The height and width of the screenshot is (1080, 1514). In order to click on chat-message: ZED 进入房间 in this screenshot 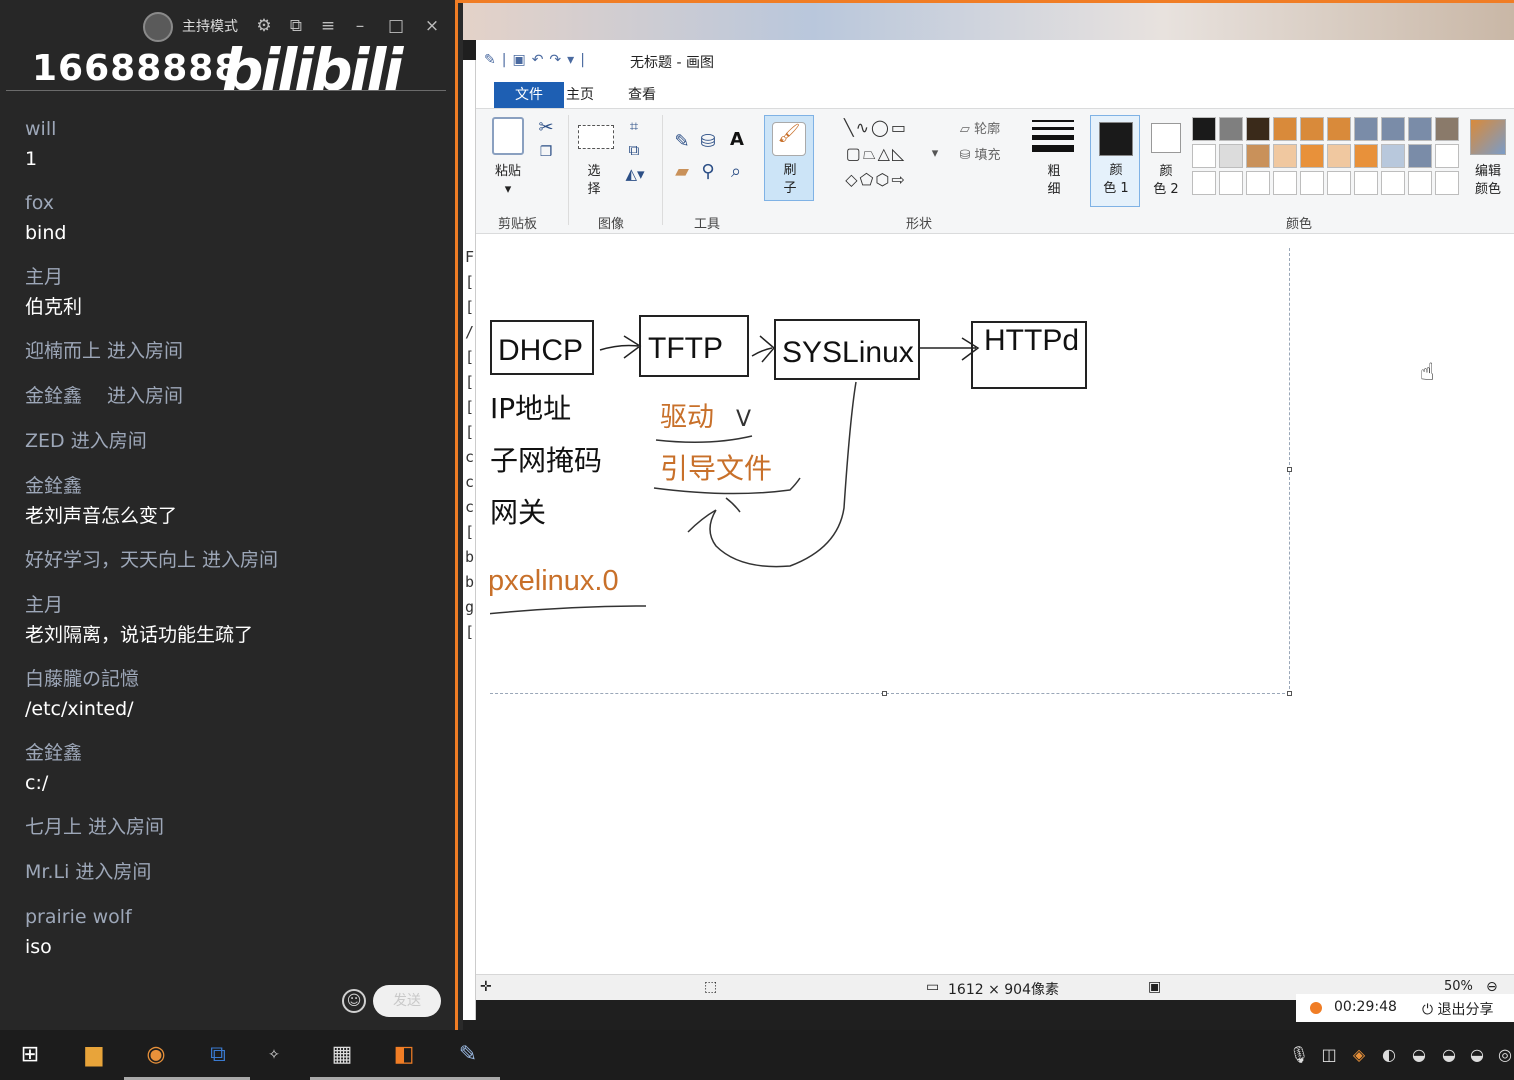, I will do `click(235, 448)`.